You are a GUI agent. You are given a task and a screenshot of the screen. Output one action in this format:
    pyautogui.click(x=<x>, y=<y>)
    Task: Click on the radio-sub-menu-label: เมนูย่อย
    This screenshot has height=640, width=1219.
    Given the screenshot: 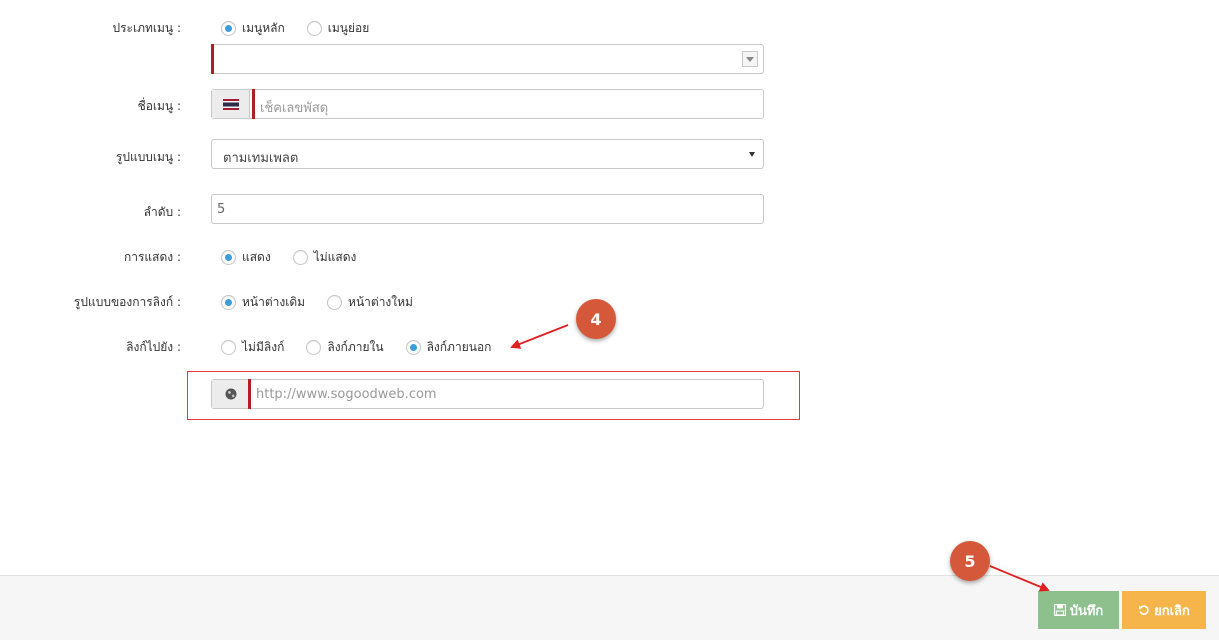 What is the action you would take?
    pyautogui.click(x=348, y=28)
    